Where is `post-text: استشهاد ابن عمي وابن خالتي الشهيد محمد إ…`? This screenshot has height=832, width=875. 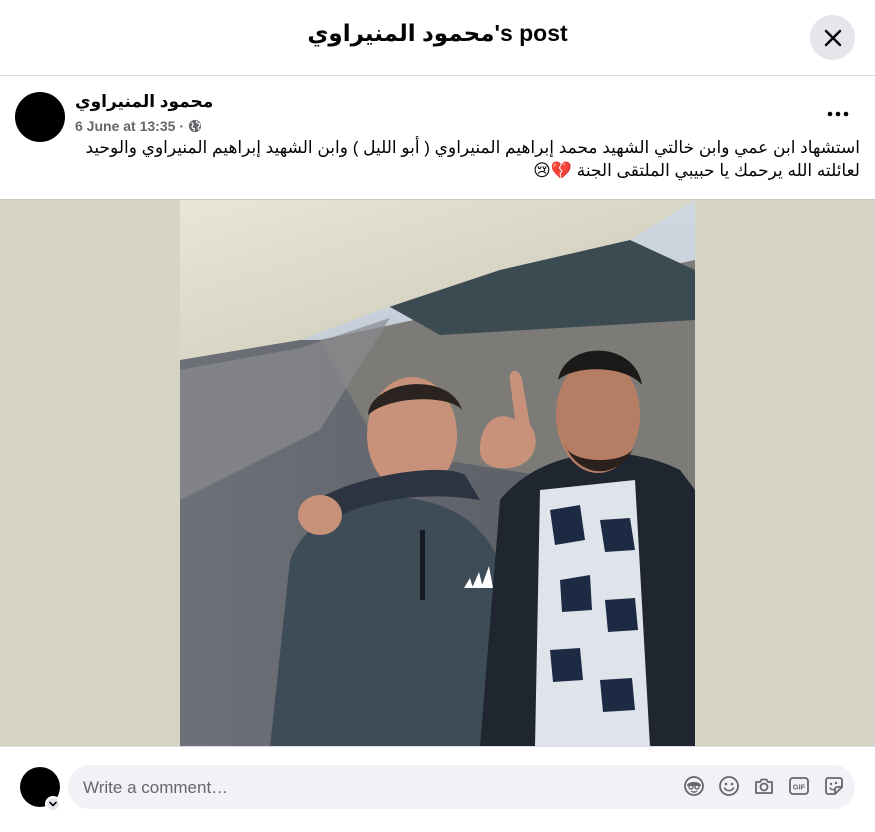 post-text: استشهاد ابن عمي وابن خالتي الشهيد محمد إ… is located at coordinates (437, 159).